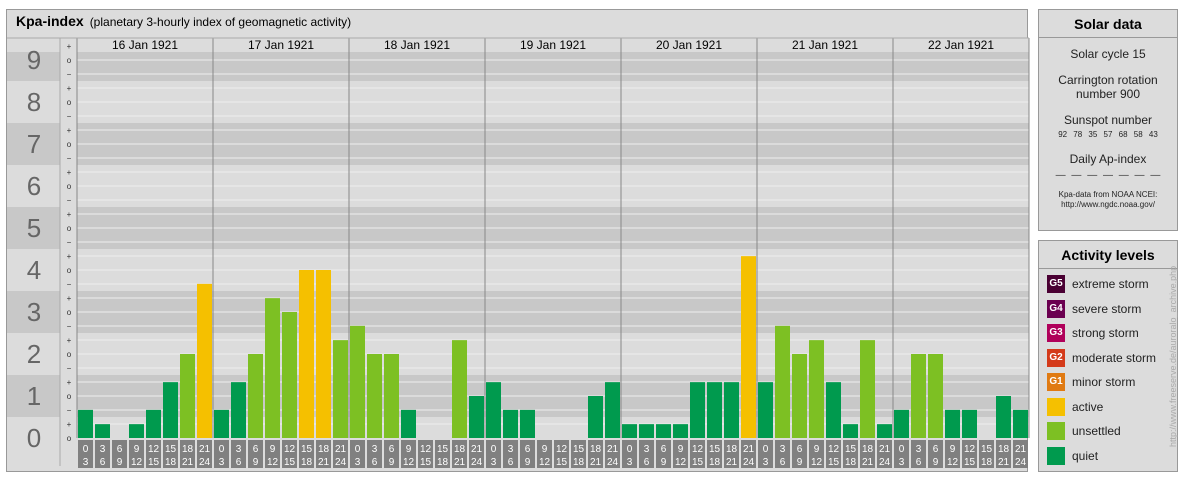 This screenshot has height=480, width=1184. I want to click on sunspot-heading: Sunspot number, so click(1108, 120).